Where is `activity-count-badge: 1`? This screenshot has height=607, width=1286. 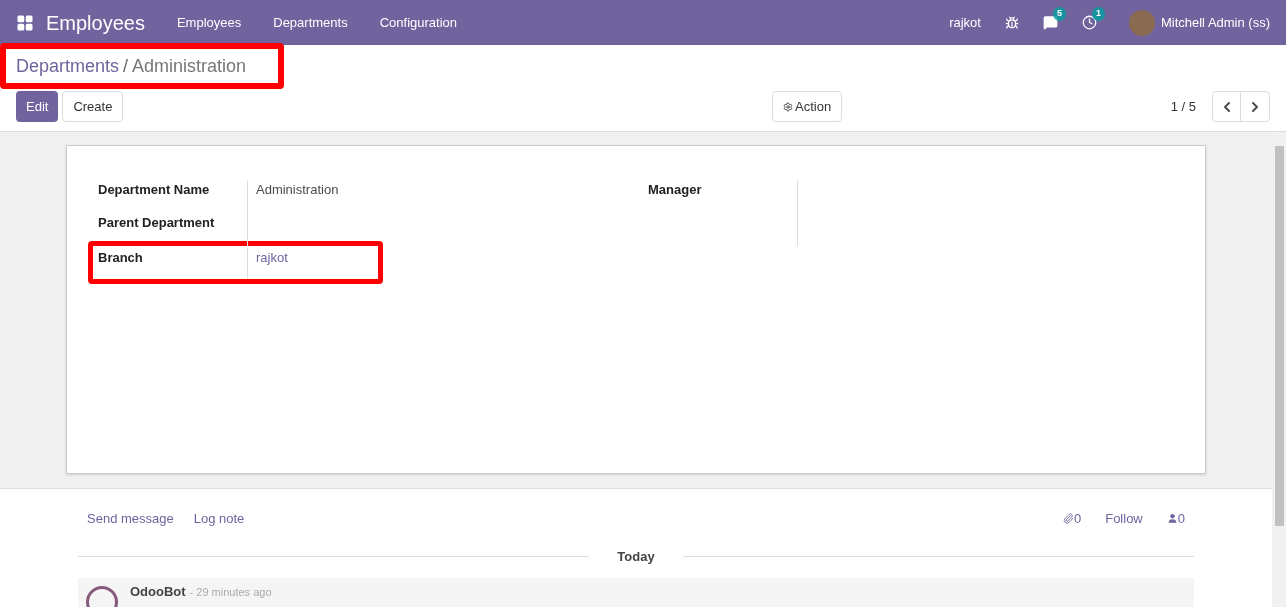
activity-count-badge: 1 is located at coordinates (1098, 14).